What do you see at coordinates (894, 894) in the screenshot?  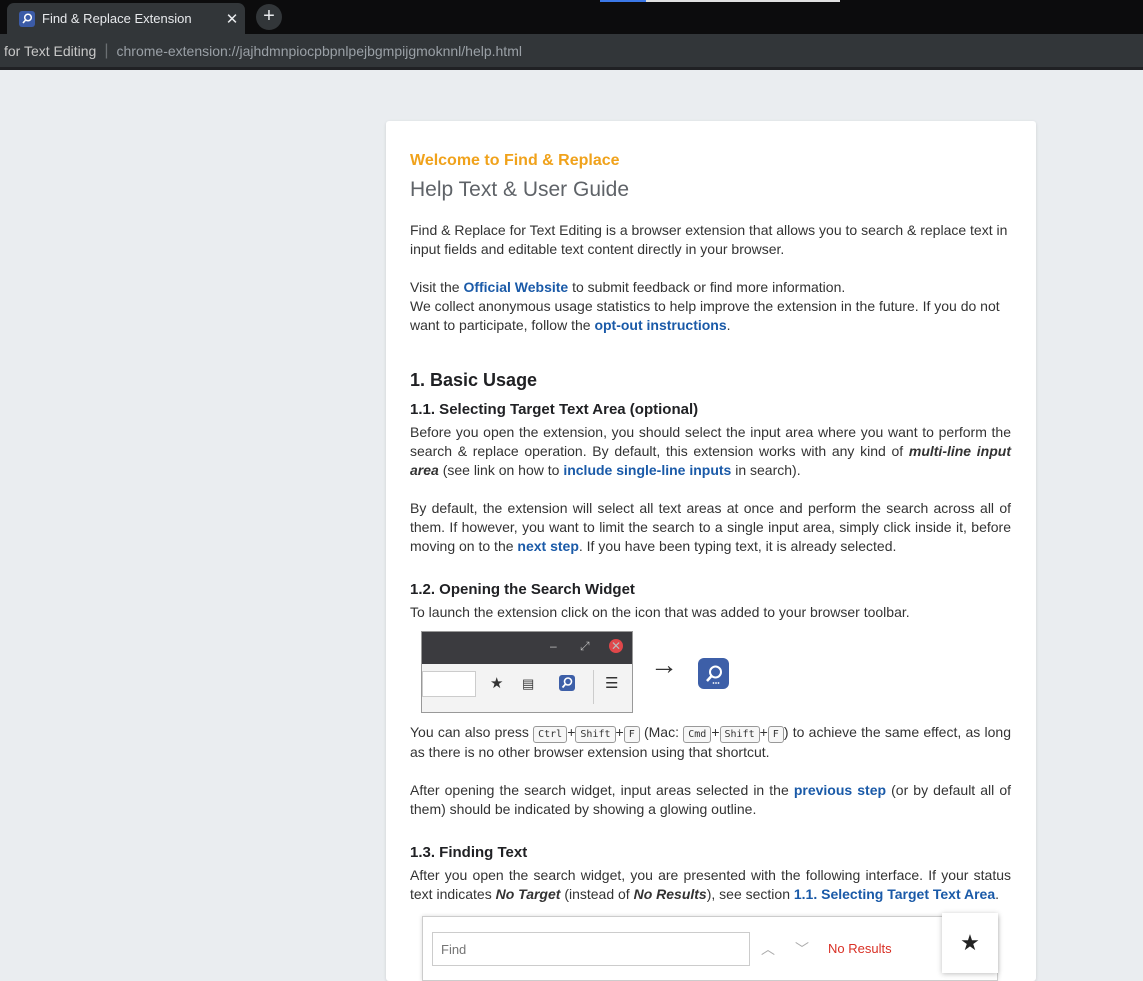 I see `section-1-1-link: 1.1. Selecting Target Text Area` at bounding box center [894, 894].